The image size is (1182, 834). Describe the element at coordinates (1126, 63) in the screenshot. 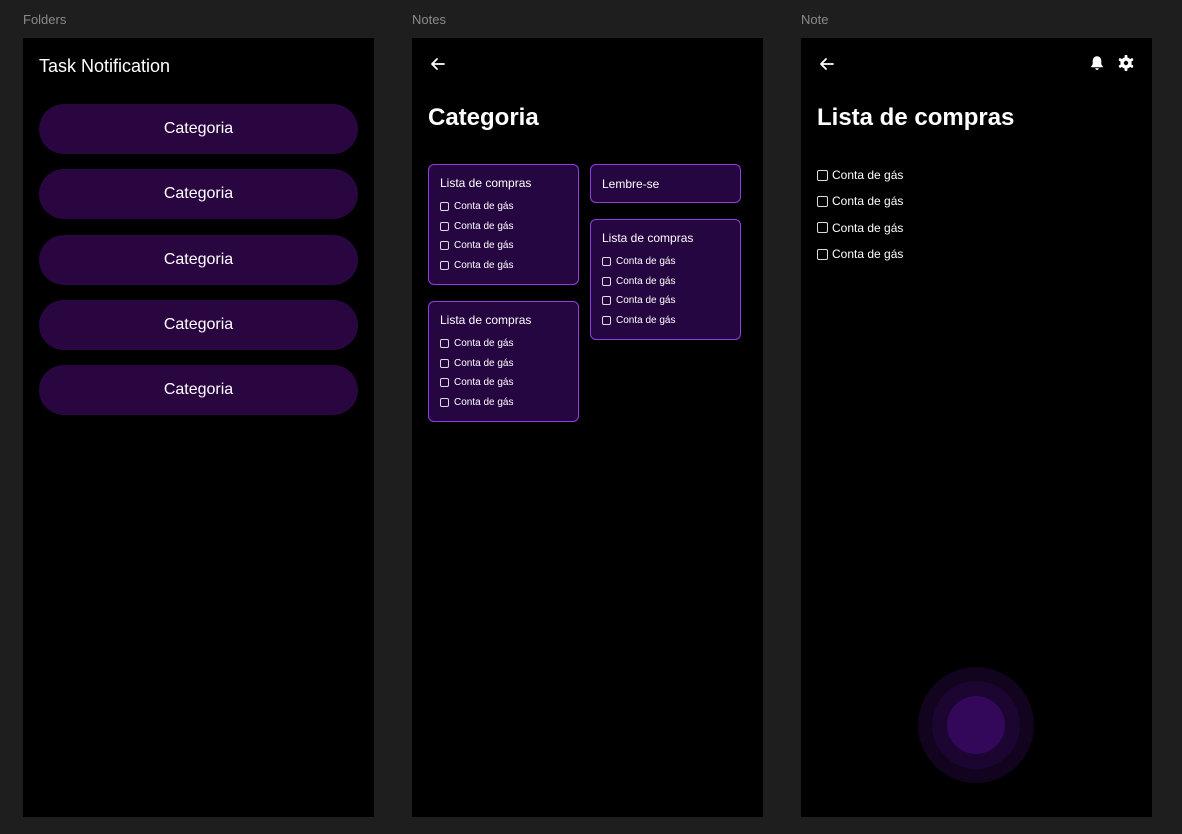

I see `gear-icon` at that location.